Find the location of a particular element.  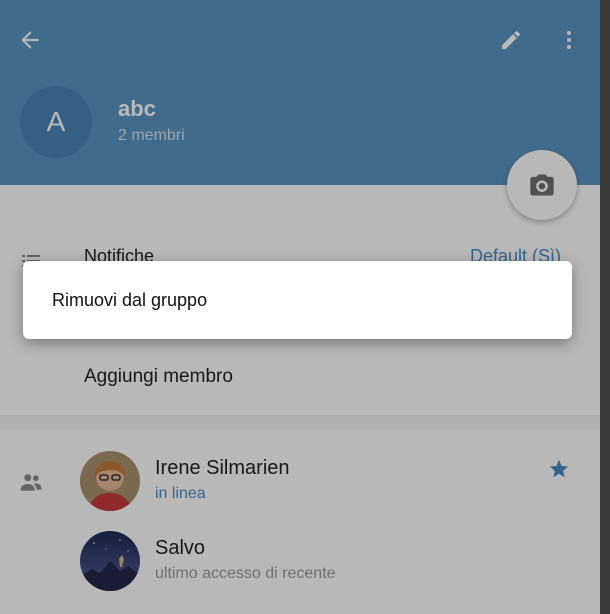

context-menu-dialog: Rimuovi dal gruppo is located at coordinates (297, 300).